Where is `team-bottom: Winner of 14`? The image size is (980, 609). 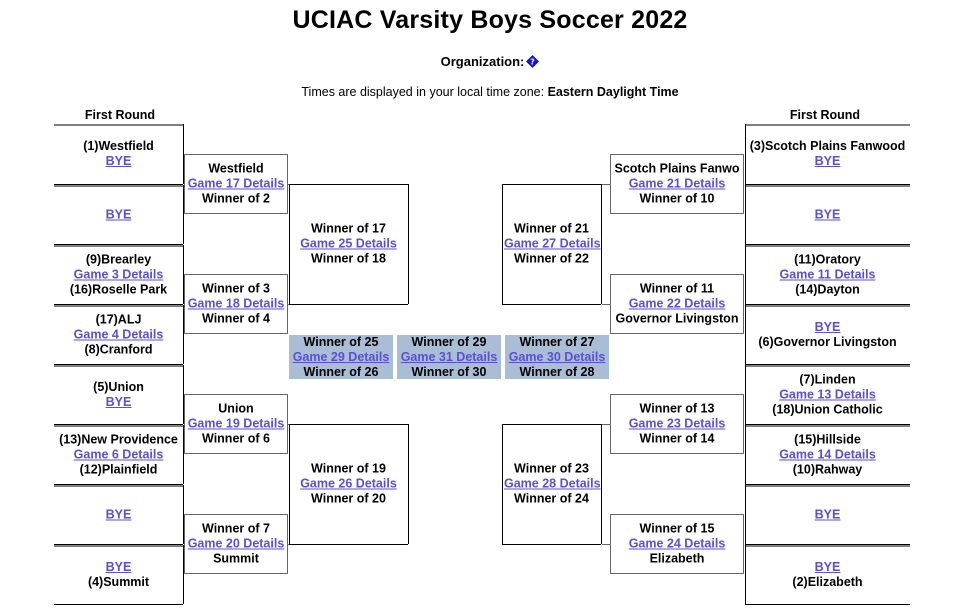
team-bottom: Winner of 14 is located at coordinates (677, 438).